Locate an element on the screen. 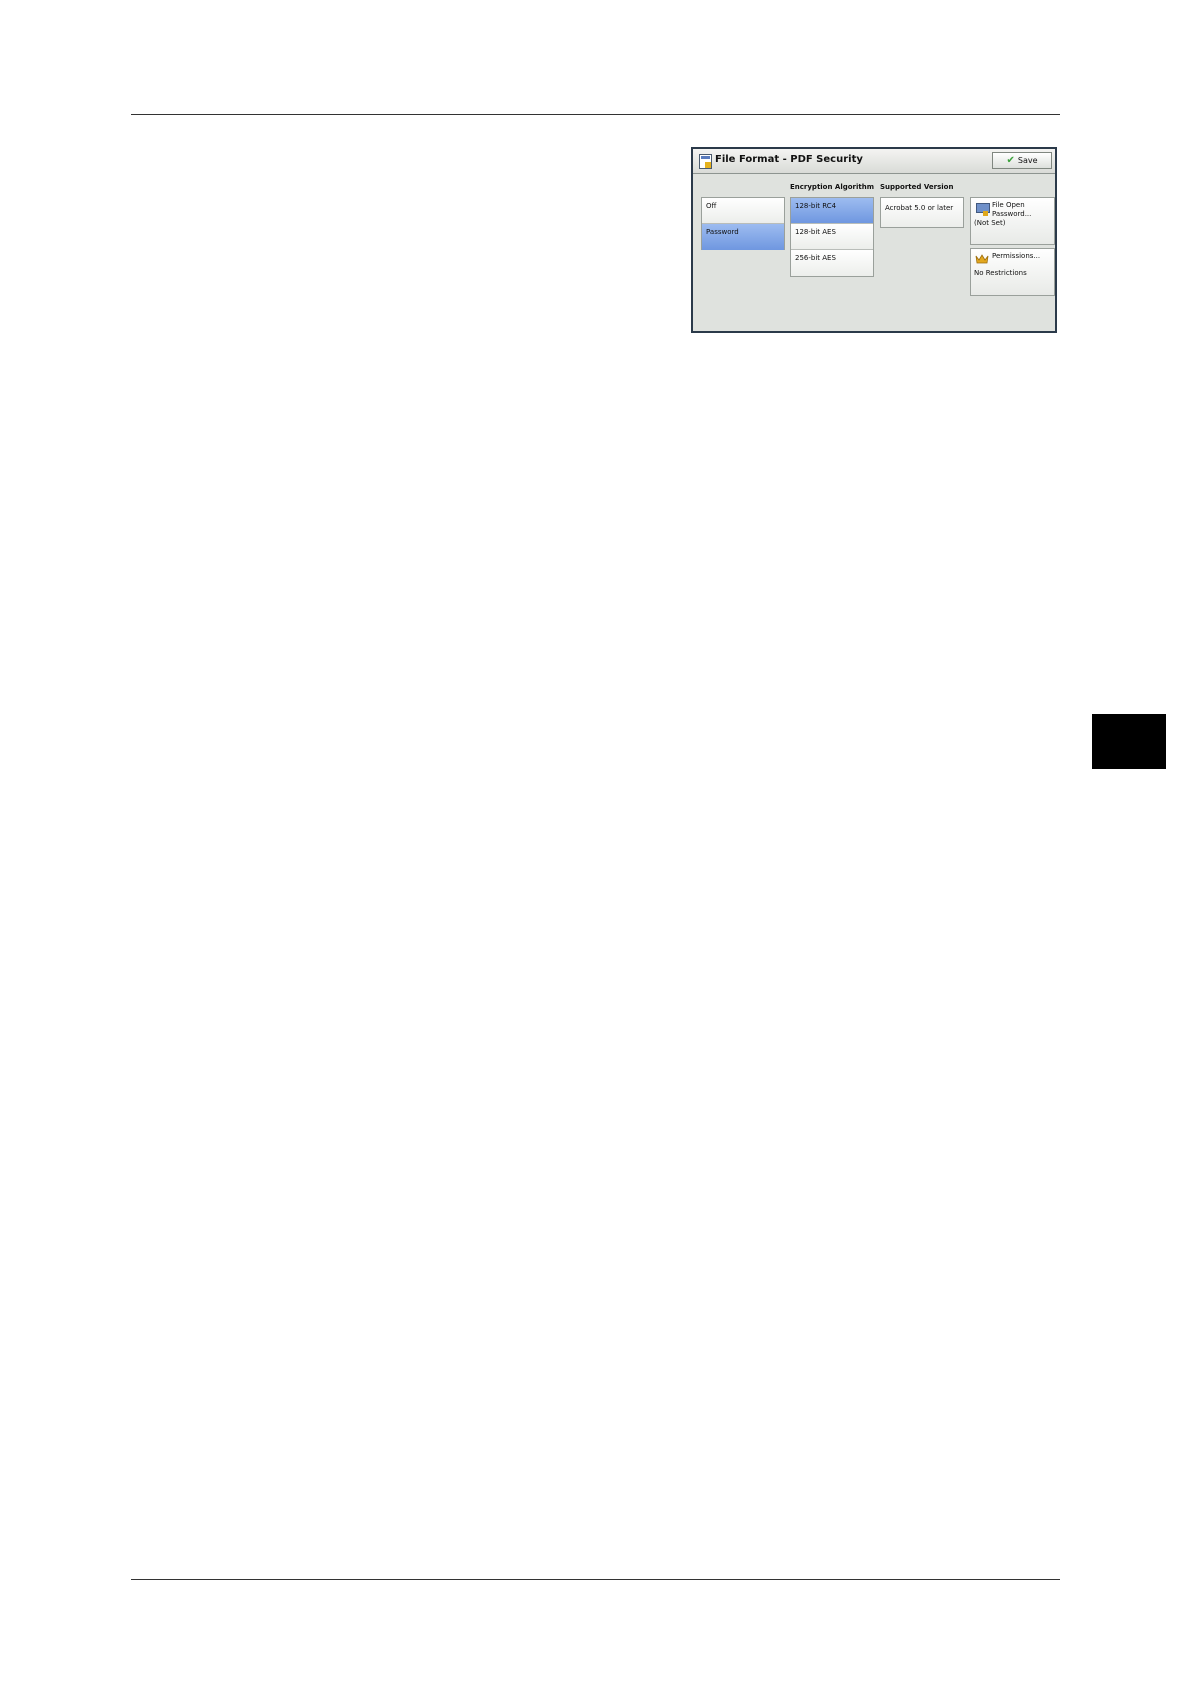 The image size is (1190, 1684). save-button: ✔ Save is located at coordinates (1022, 160).